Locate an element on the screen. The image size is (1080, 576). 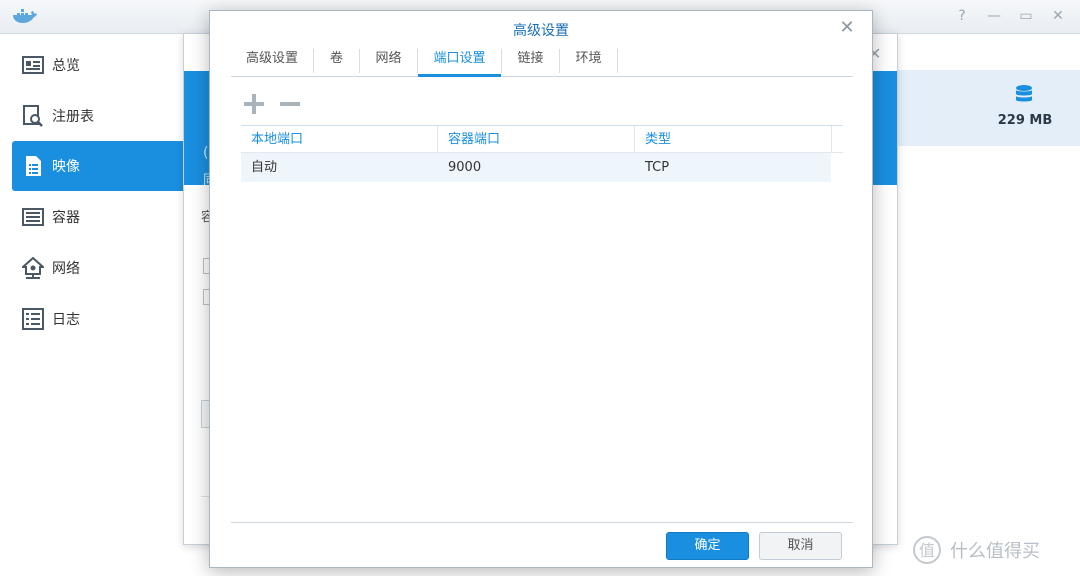
port-table: 本地端口 容器端口 类型 自动 9000 TCP is located at coordinates (542, 153).